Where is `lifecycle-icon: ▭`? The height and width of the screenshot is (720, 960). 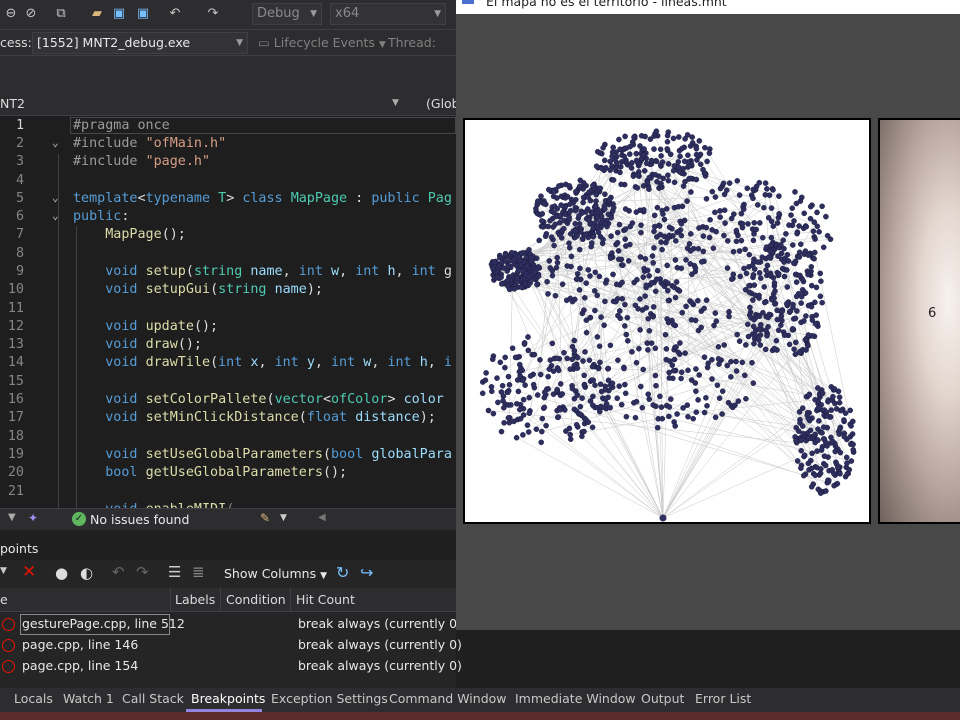 lifecycle-icon: ▭ is located at coordinates (266, 42).